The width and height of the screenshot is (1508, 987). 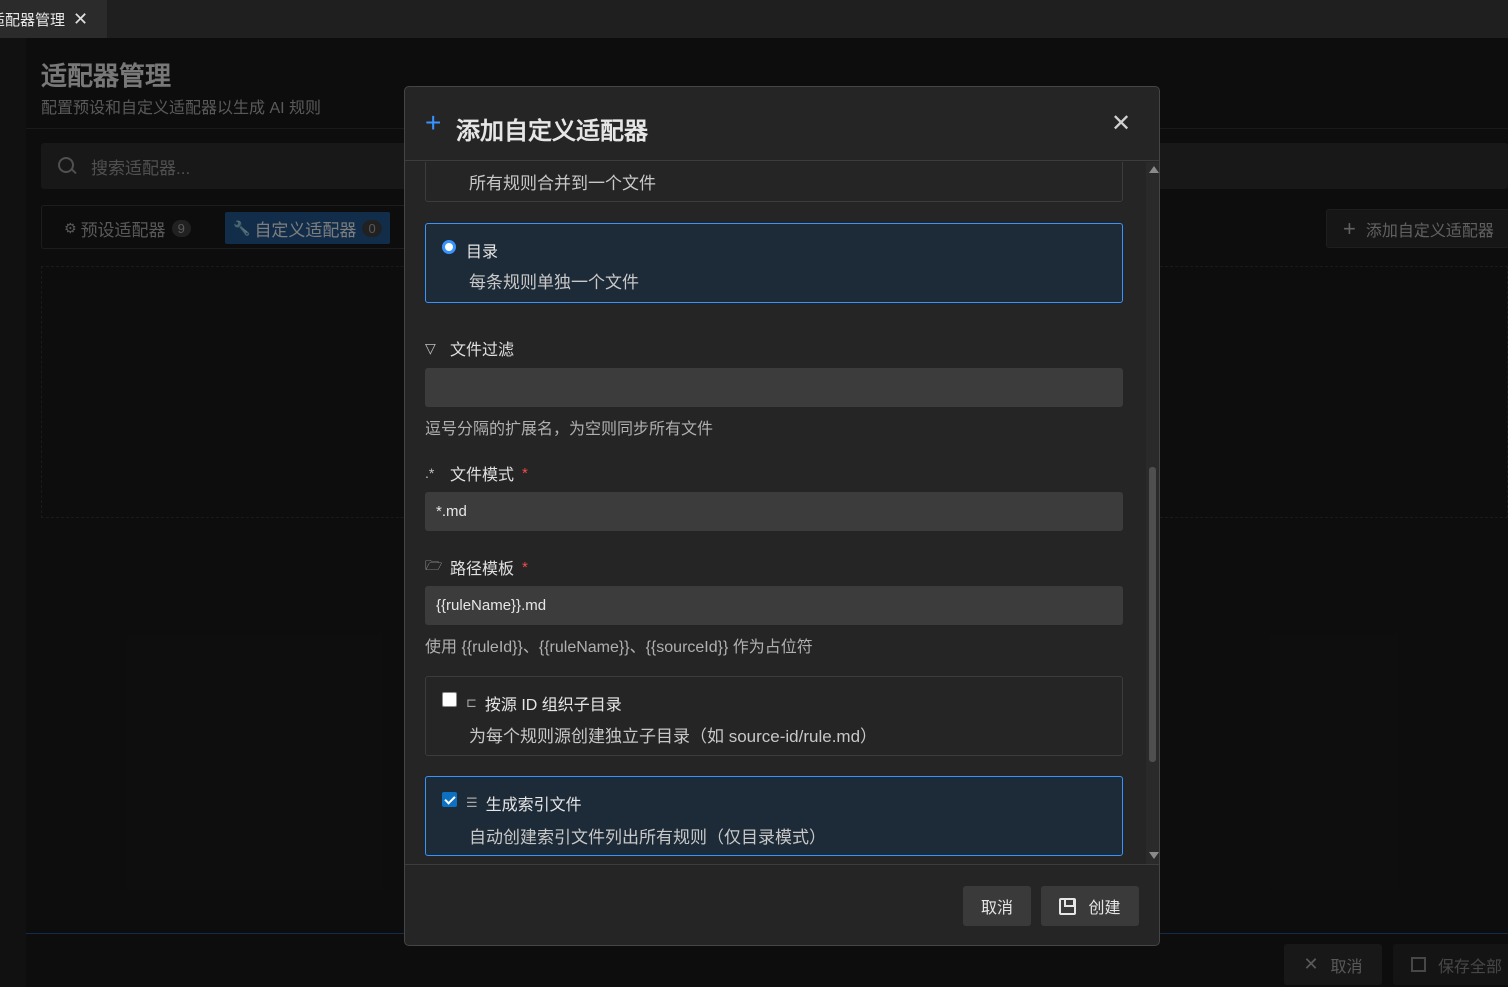 I want to click on dialog-scrollbar, so click(x=1152, y=513).